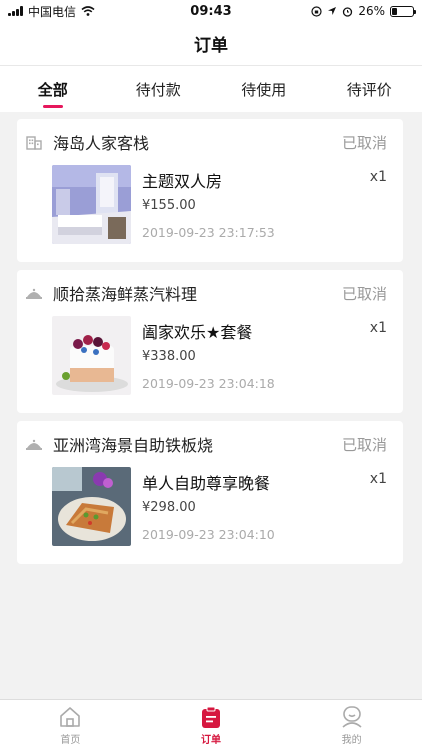 This screenshot has width=422, height=750. I want to click on tab-bar-label: 订单, so click(211, 740).